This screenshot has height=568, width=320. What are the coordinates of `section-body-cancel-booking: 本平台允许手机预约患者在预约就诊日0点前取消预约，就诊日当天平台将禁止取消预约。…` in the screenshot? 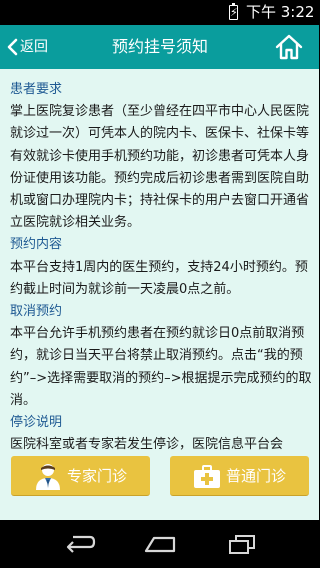 It's located at (161, 367).